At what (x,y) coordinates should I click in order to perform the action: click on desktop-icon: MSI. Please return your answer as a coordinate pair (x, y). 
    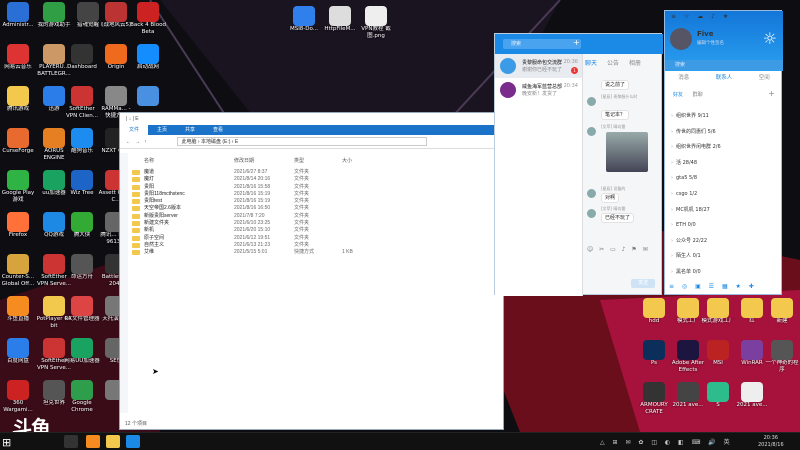
    Looking at the image, I should click on (718, 362).